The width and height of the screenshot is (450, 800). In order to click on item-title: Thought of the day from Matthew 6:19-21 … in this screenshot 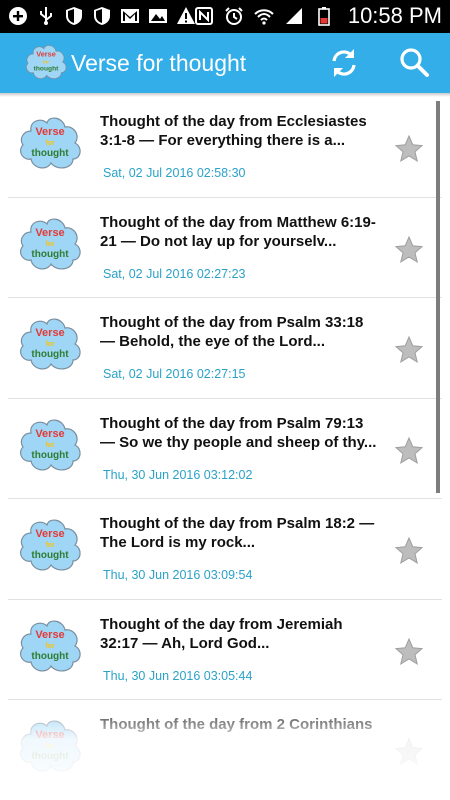, I will do `click(238, 231)`.